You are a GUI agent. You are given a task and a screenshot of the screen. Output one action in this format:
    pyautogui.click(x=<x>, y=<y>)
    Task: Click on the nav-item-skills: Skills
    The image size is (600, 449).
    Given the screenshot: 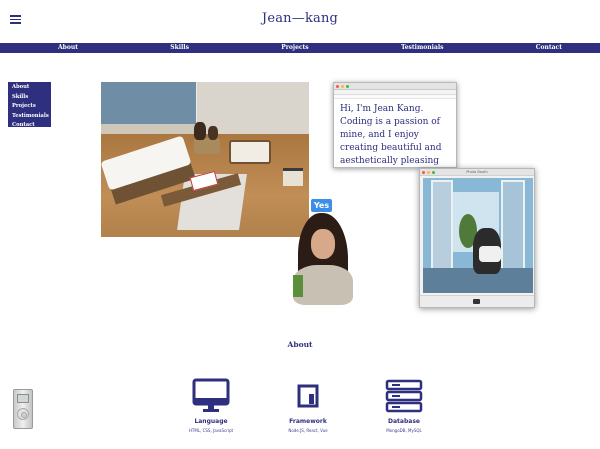 What is the action you would take?
    pyautogui.click(x=179, y=48)
    